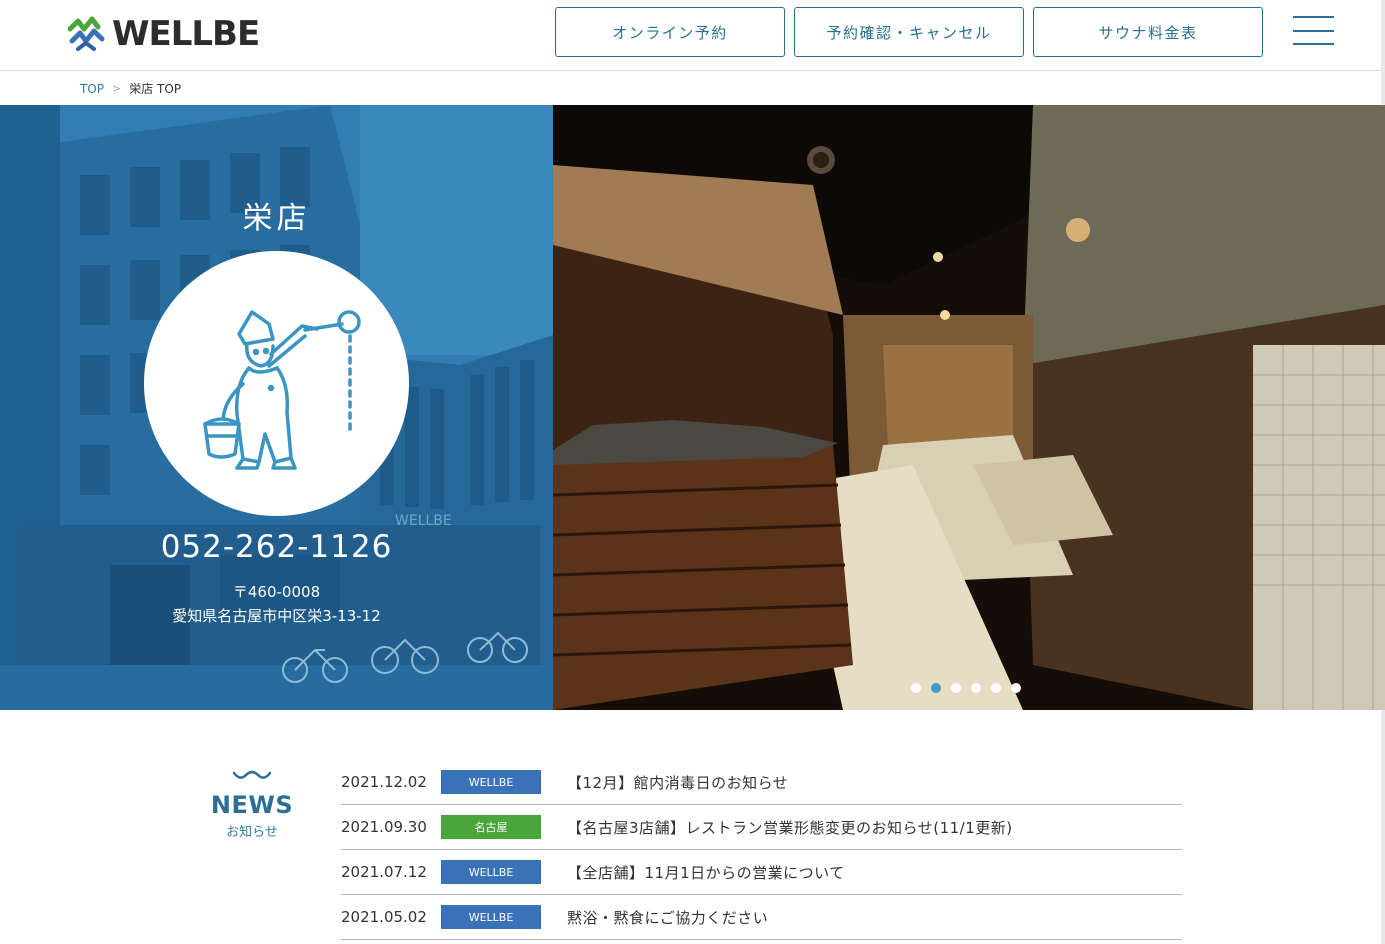 The image size is (1385, 944). I want to click on news-item: 2021.05.02 WELLBE 黙浴・黙食にご協力ください, so click(761, 917).